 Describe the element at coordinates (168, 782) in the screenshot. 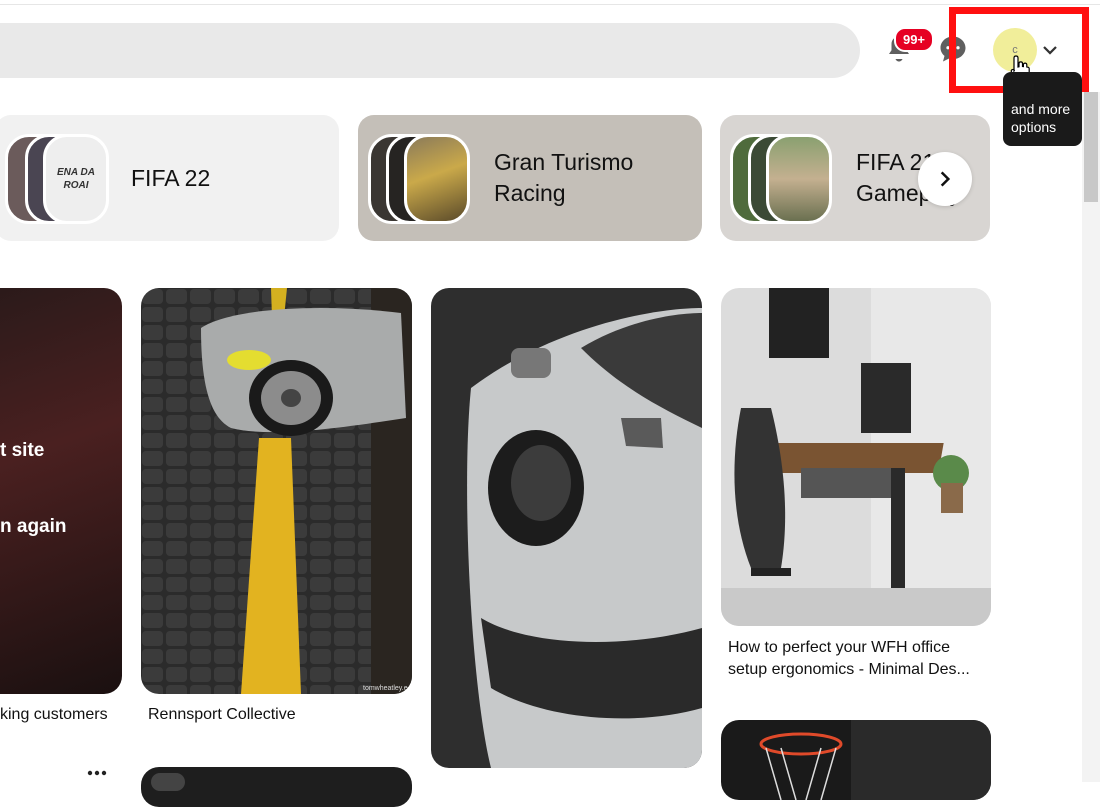

I see `pin-save-button` at that location.